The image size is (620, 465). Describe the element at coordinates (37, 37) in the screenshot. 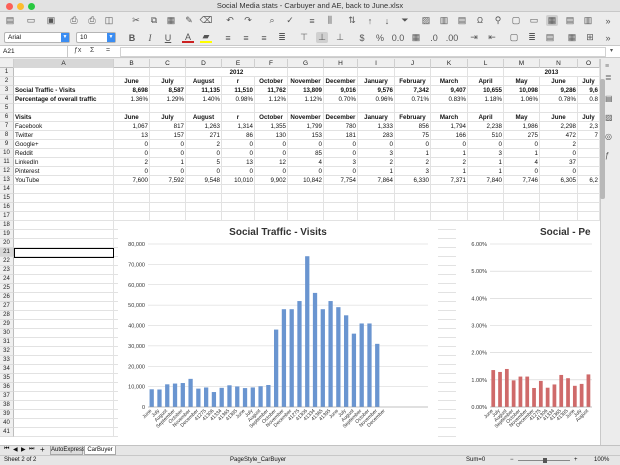

I see `font-name-select: Arial ▼` at that location.